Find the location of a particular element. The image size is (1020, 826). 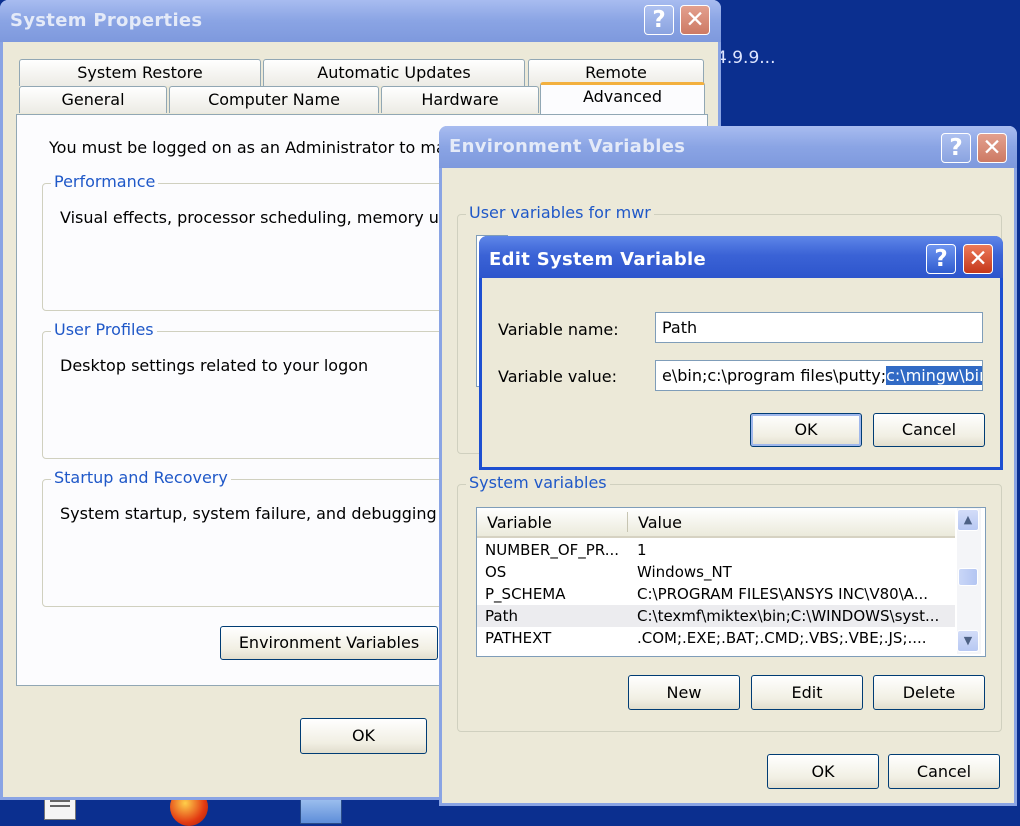

edit-system-variable-titlebar: Edit System Variable ? ✕ is located at coordinates (741, 257).